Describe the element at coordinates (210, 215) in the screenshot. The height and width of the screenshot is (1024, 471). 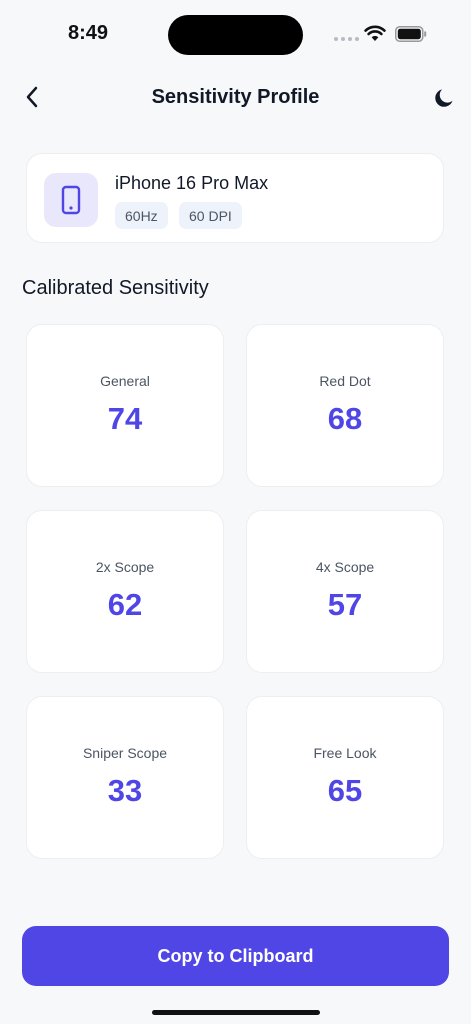
I see `dpi-badge: 60 DPI` at that location.